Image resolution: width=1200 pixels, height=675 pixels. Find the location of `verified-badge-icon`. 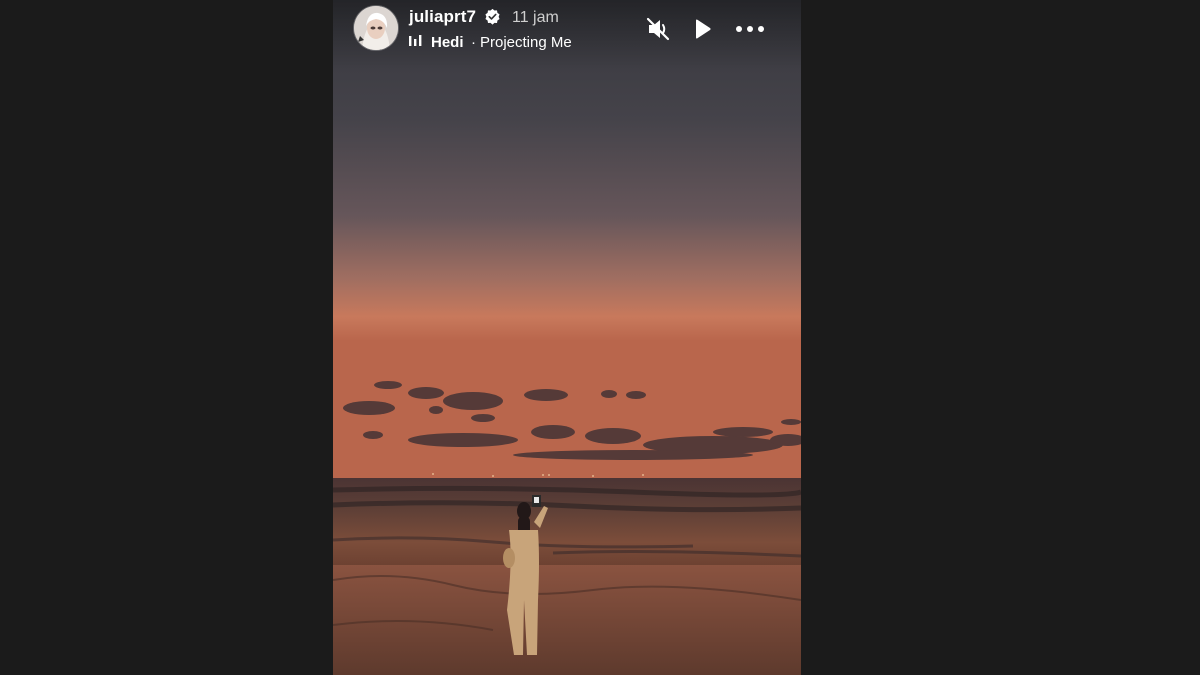

verified-badge-icon is located at coordinates (492, 16).